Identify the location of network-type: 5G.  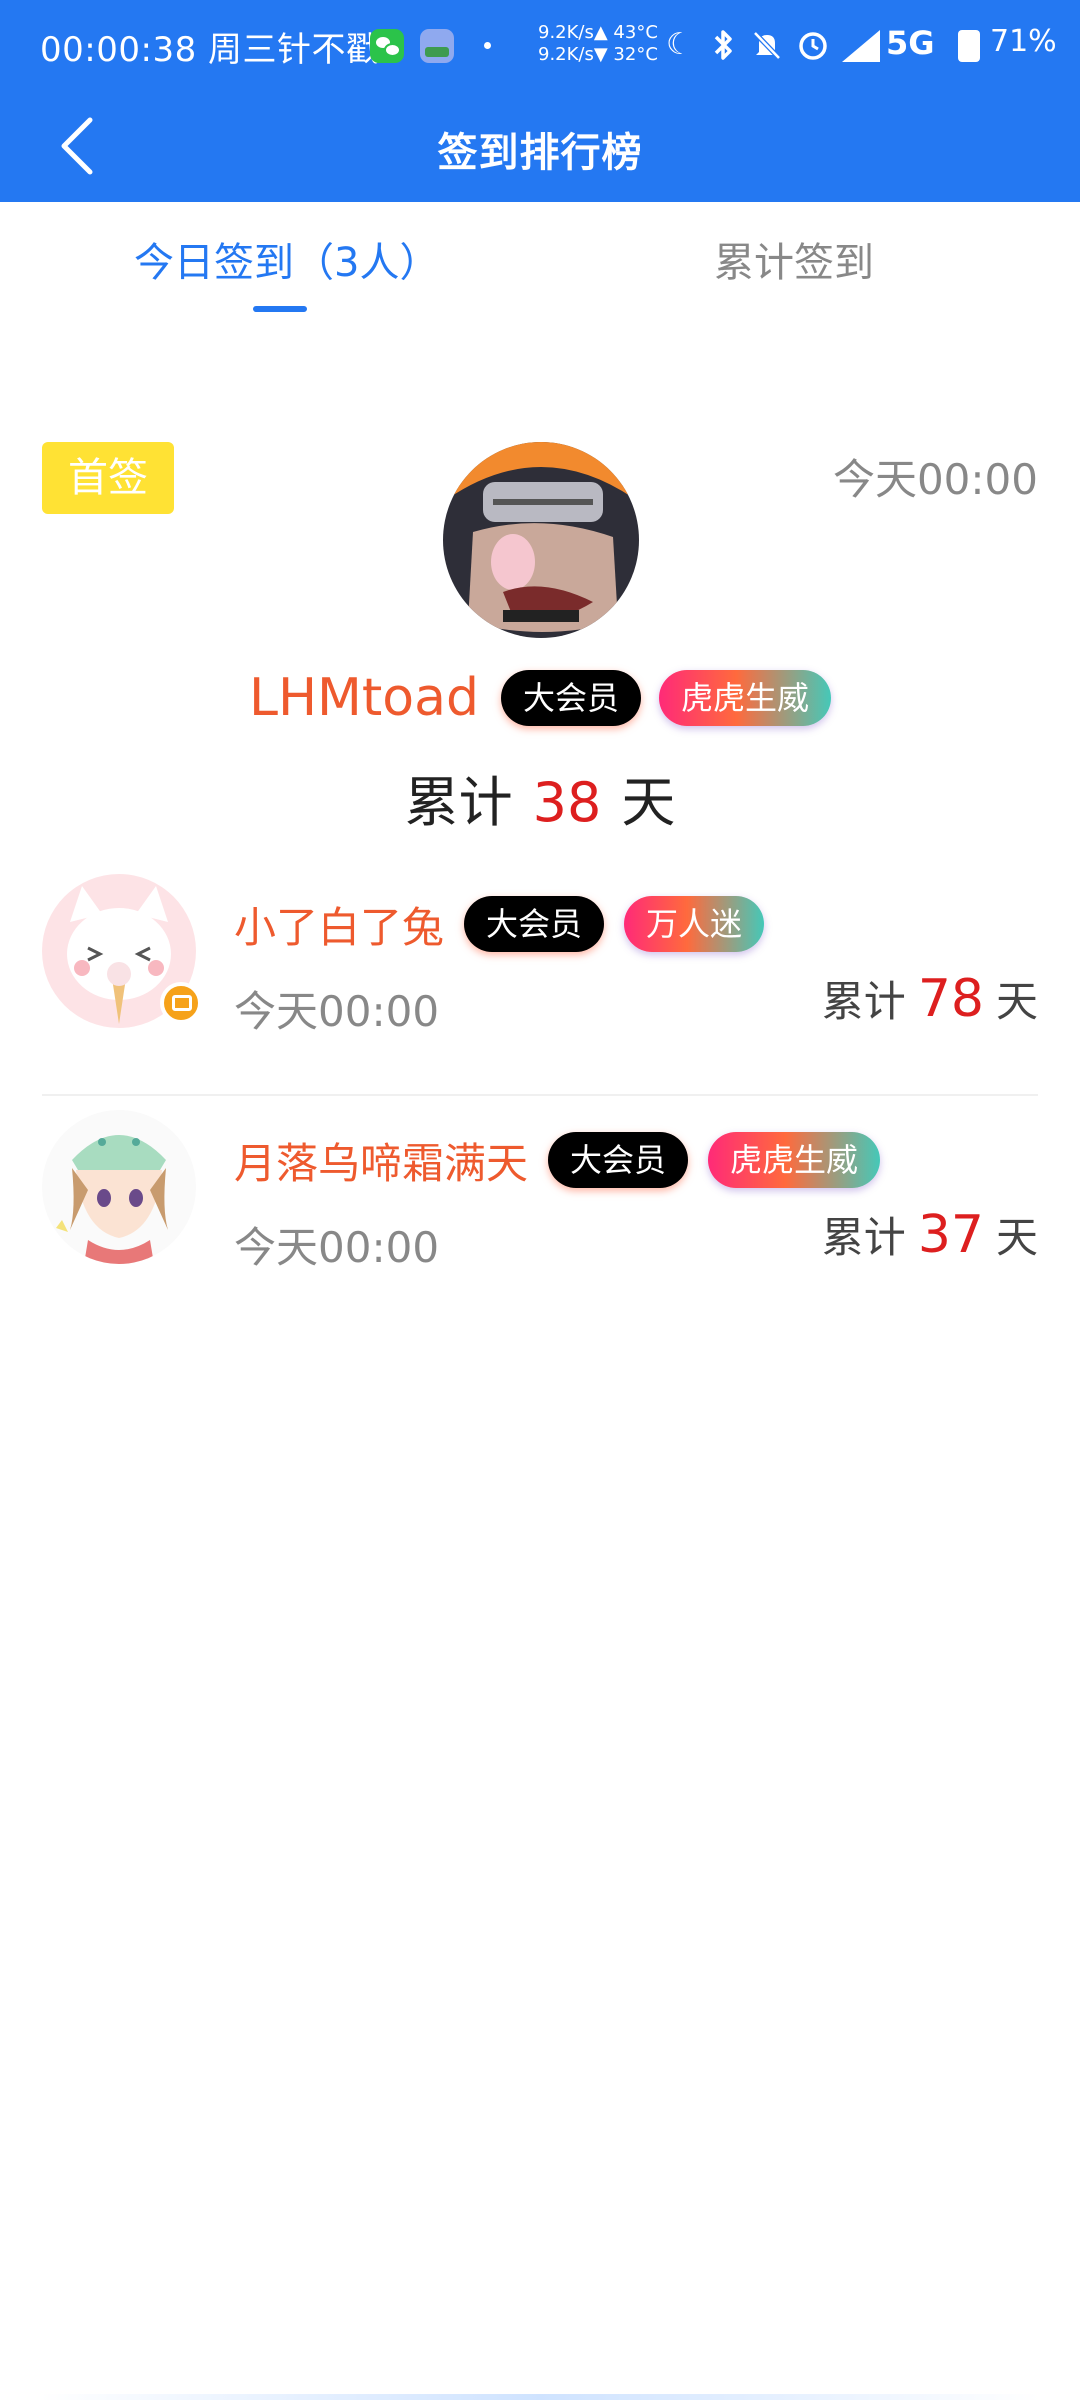
(910, 43).